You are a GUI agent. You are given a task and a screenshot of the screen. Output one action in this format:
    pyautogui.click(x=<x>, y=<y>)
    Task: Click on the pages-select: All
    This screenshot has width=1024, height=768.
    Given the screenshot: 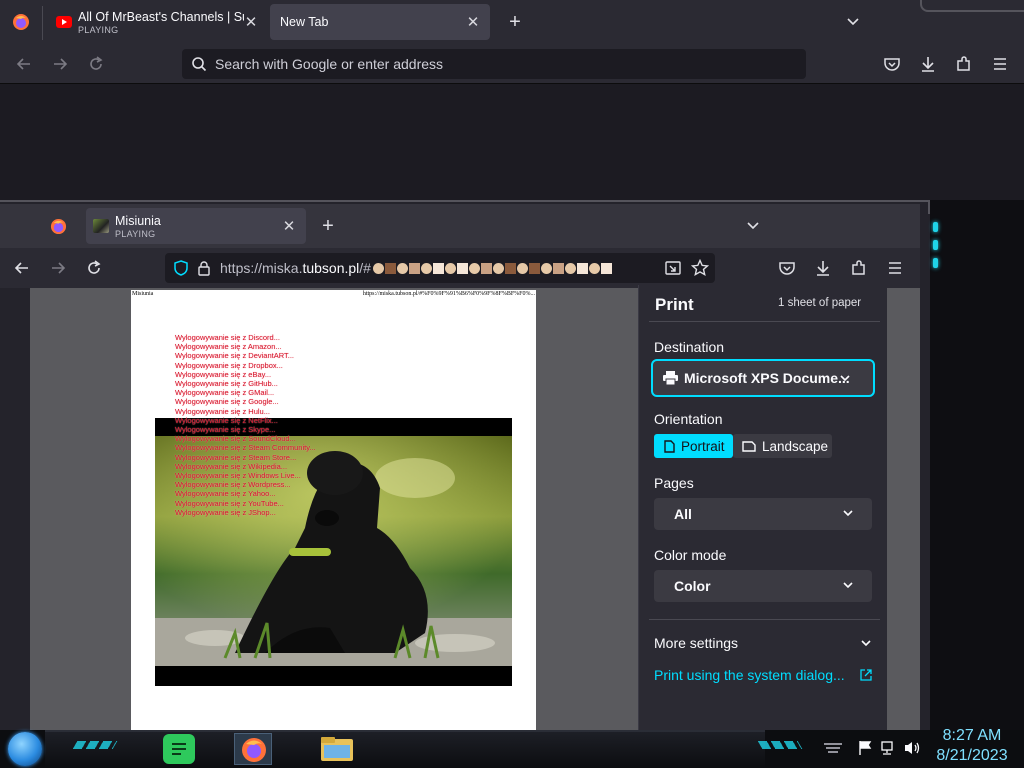 What is the action you would take?
    pyautogui.click(x=763, y=514)
    